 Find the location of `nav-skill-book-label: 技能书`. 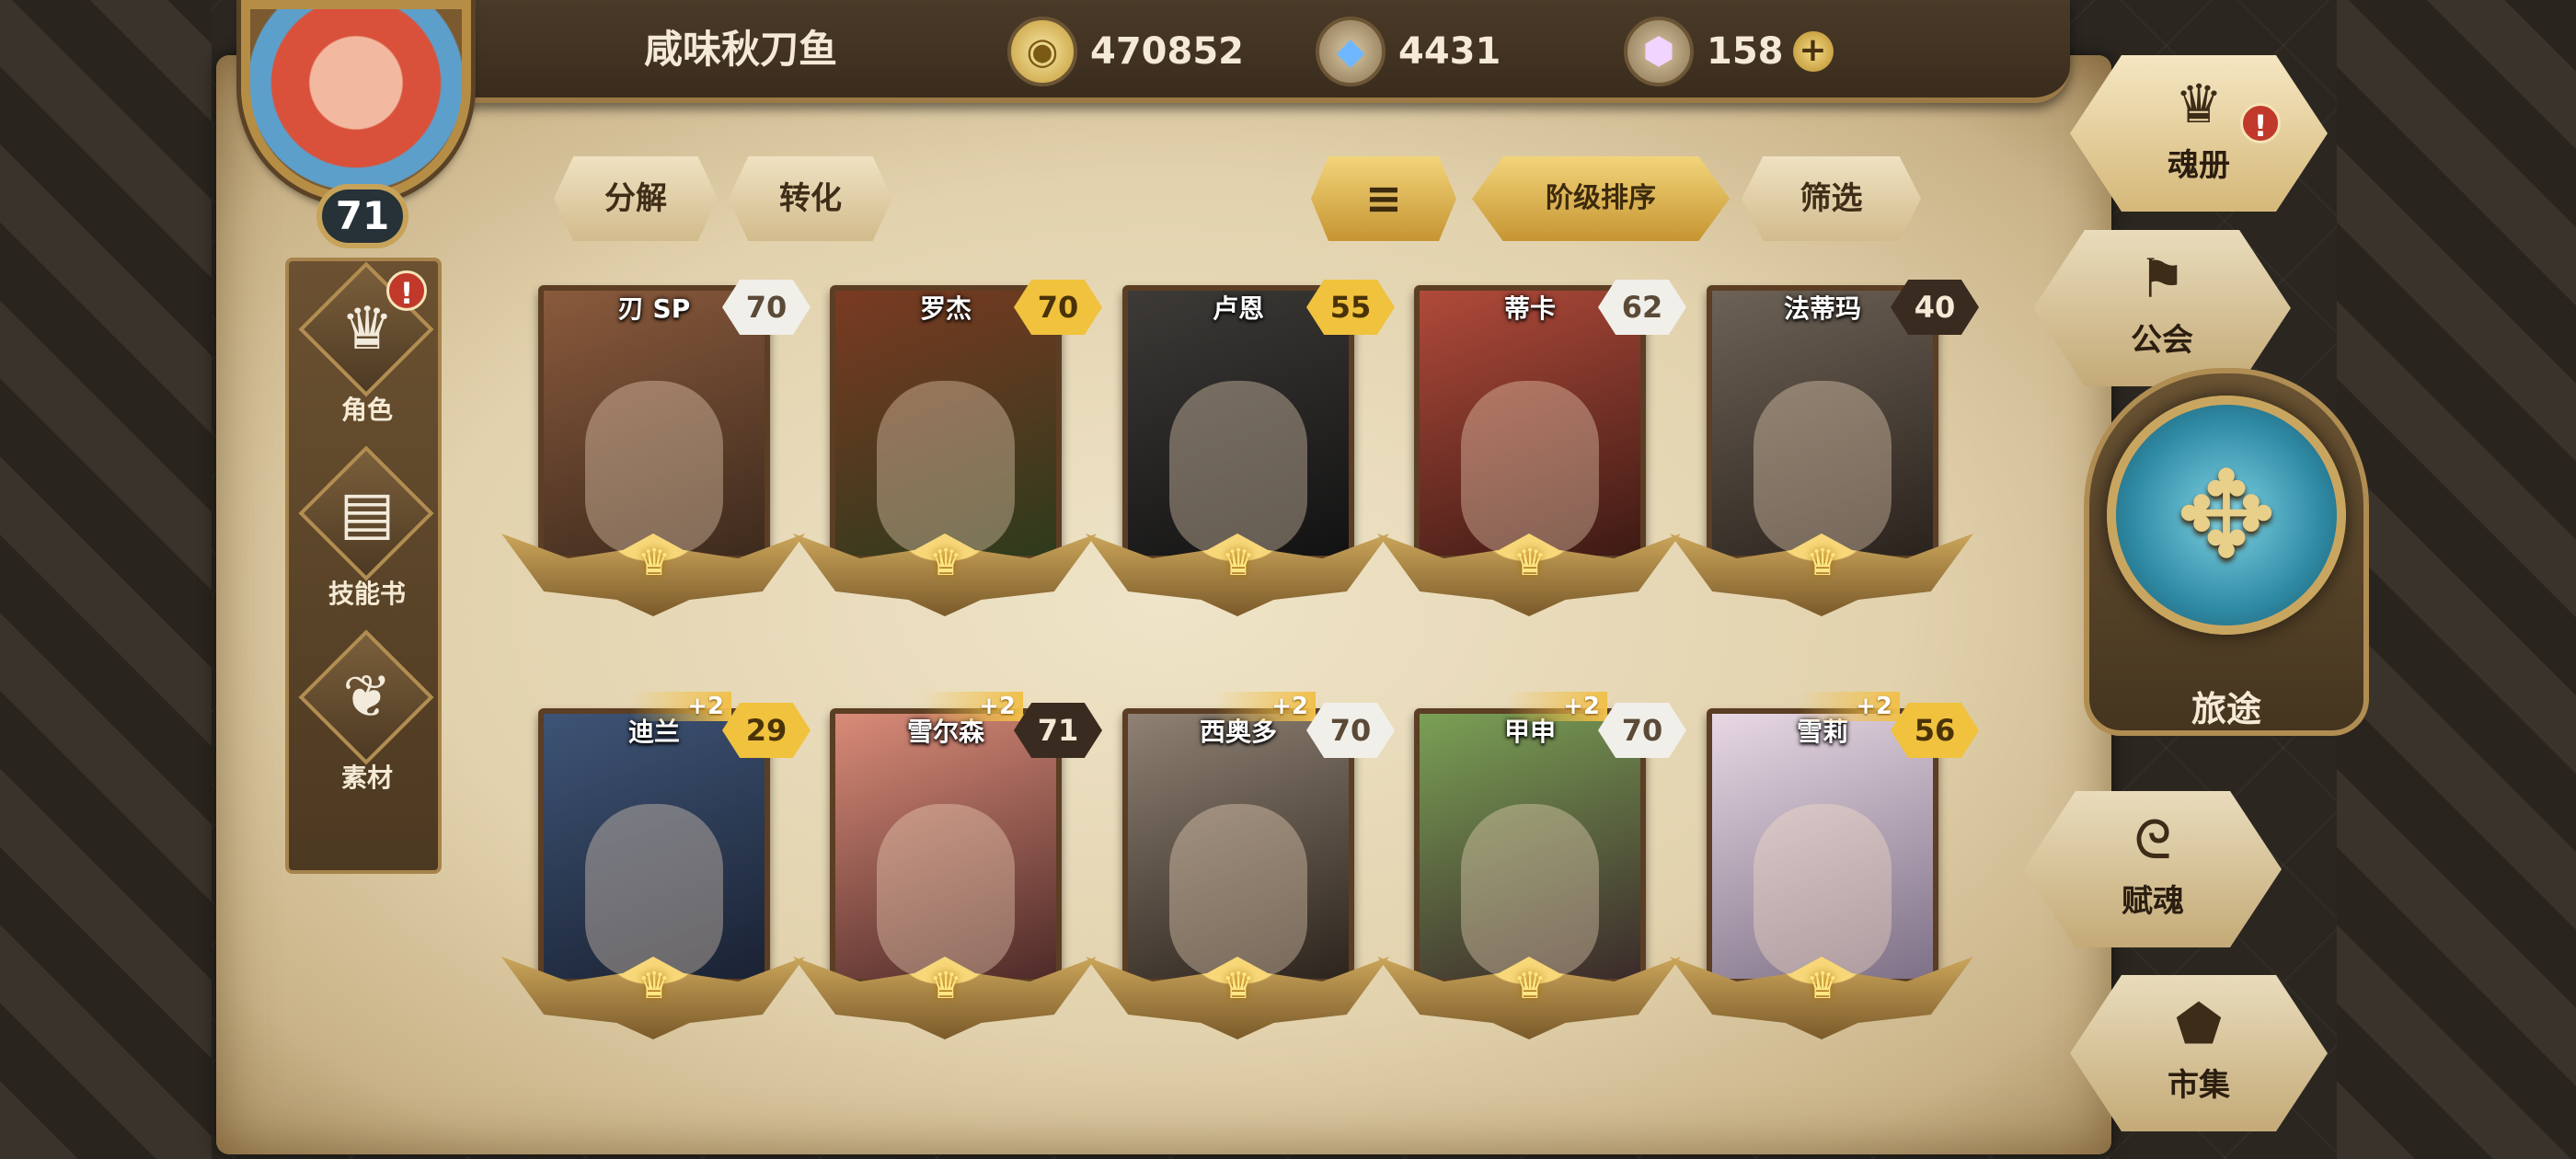

nav-skill-book-label: 技能书 is located at coordinates (367, 594).